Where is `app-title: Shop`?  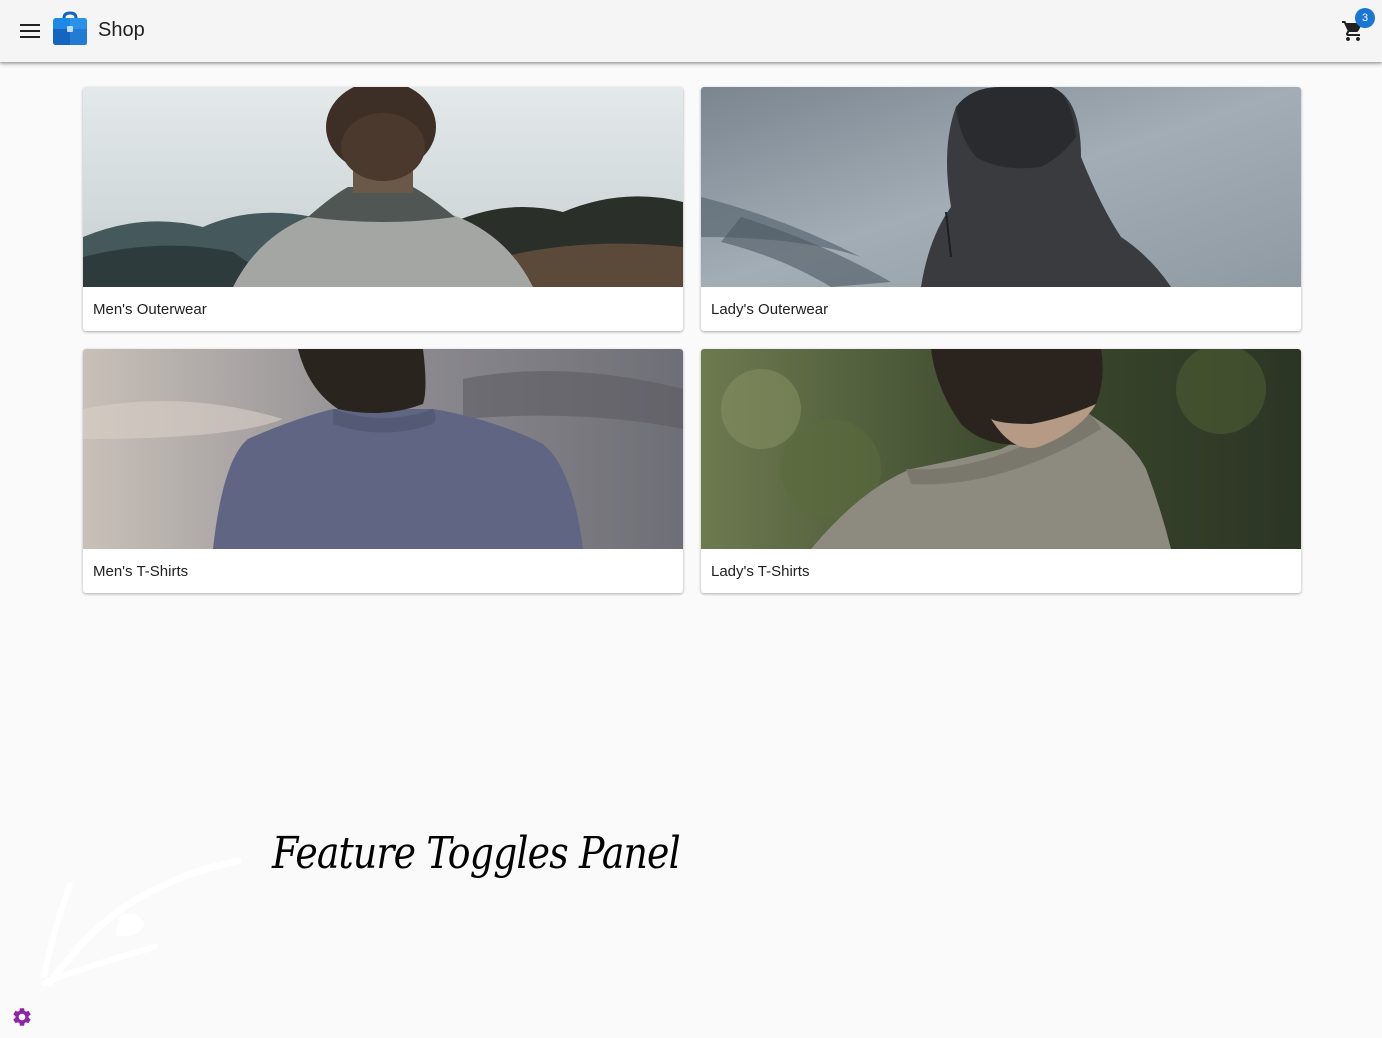
app-title: Shop is located at coordinates (121, 30).